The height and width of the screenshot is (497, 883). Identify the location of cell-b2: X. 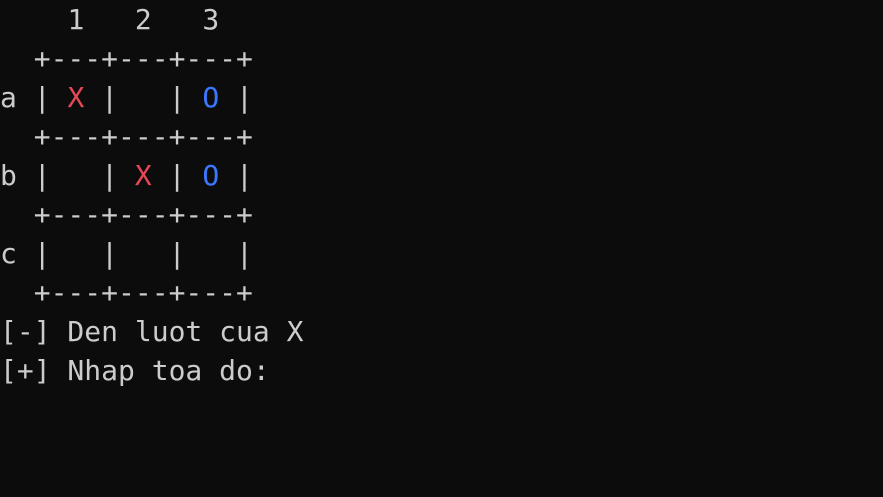
(143, 175).